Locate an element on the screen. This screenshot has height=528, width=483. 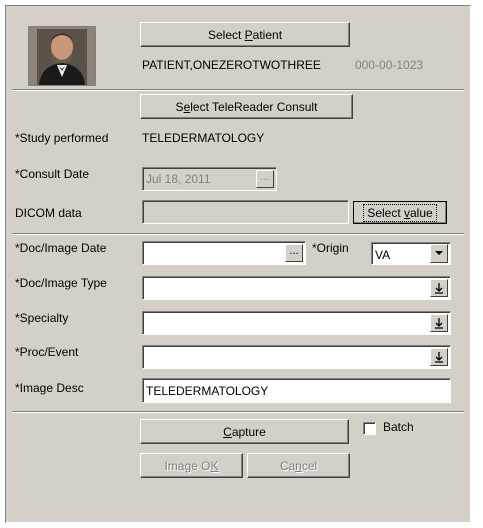
specialty-lookup-button is located at coordinates (439, 323).